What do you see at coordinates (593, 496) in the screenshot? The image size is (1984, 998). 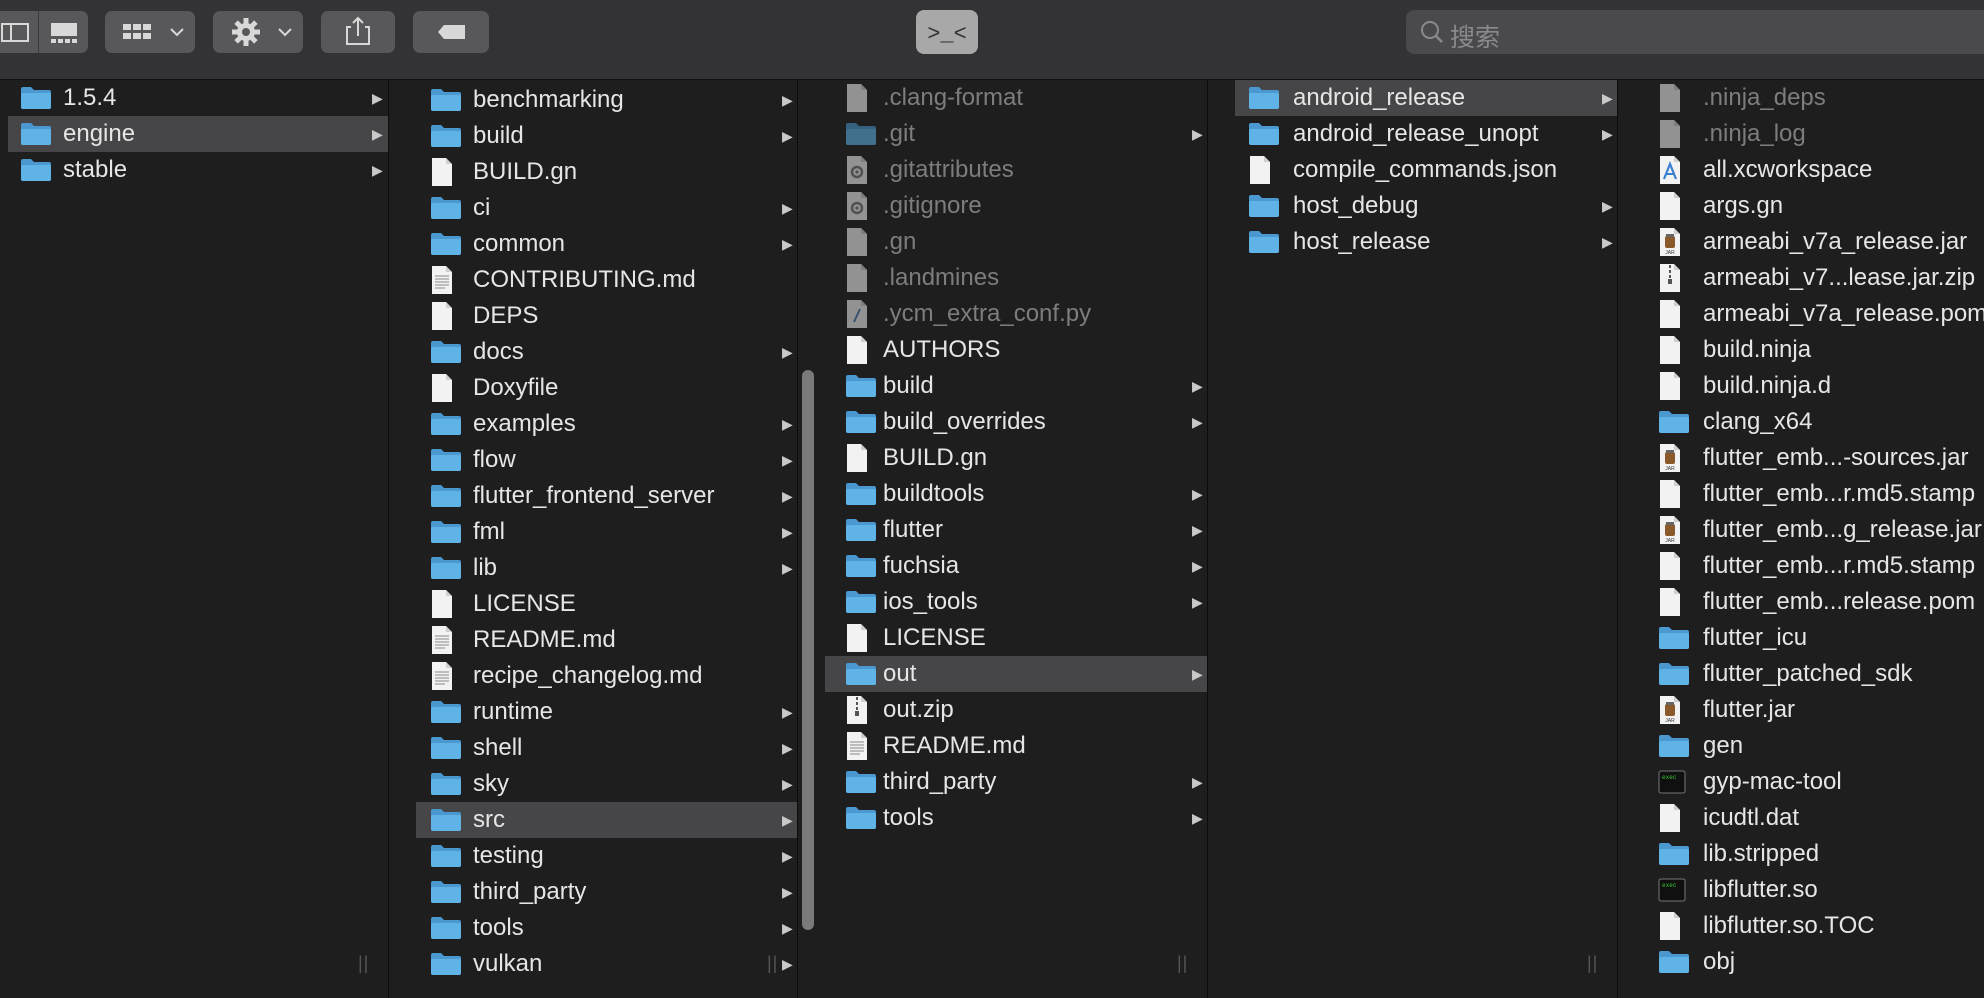 I see `folder-row: flutter_frontend_server ▶` at bounding box center [593, 496].